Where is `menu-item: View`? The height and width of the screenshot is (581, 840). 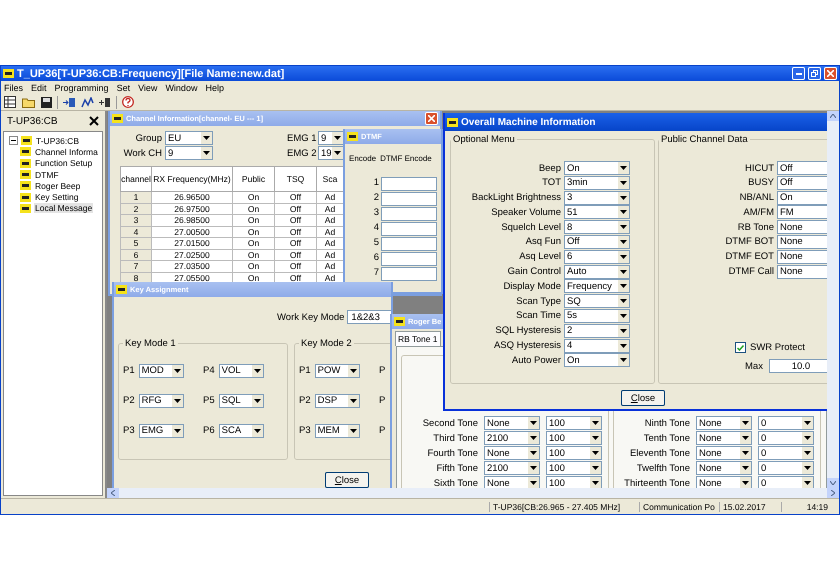
menu-item: View is located at coordinates (148, 87).